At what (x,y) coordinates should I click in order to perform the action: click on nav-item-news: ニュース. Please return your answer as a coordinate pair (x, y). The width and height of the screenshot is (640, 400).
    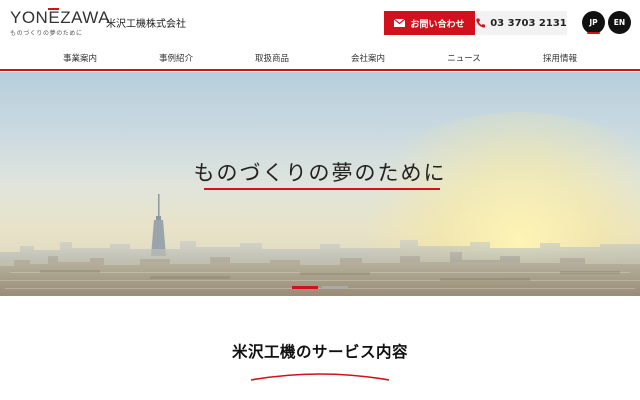
    Looking at the image, I should click on (464, 58).